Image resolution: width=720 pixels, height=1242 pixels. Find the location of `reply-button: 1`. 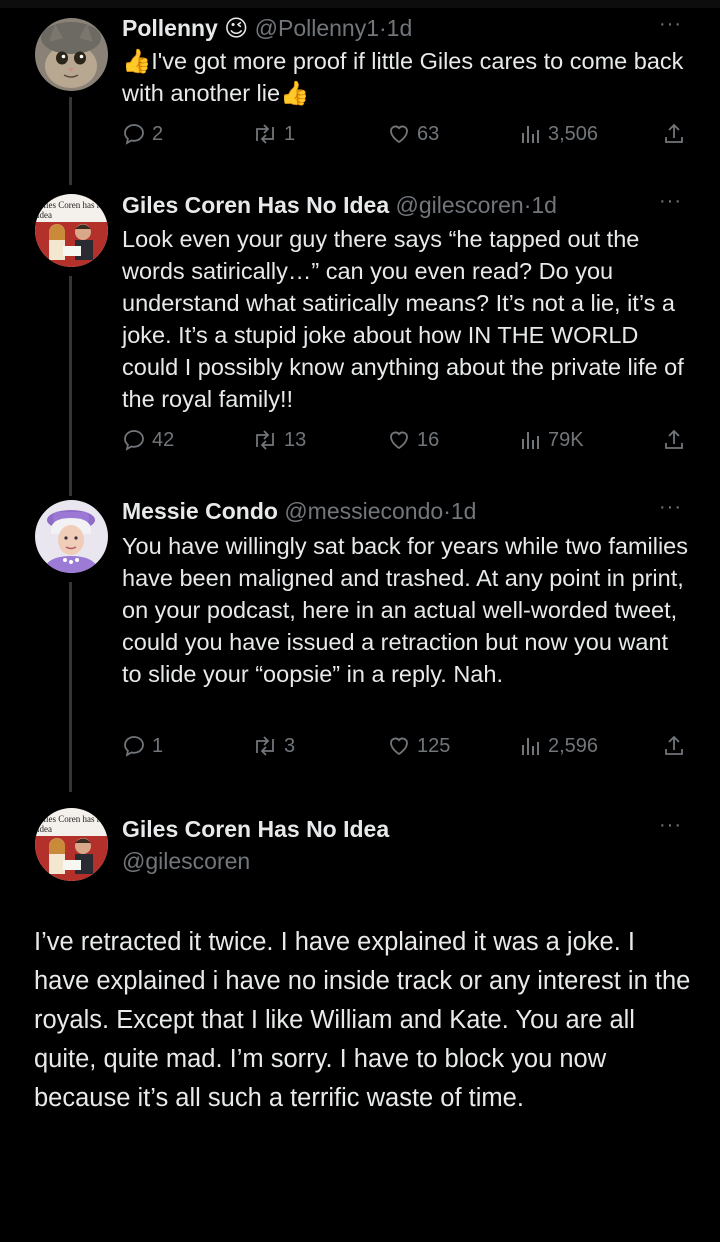

reply-button: 1 is located at coordinates (142, 746).